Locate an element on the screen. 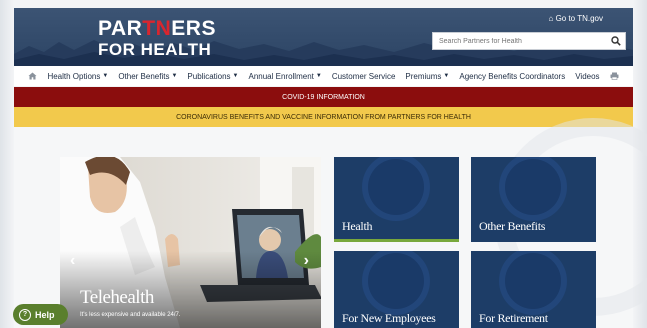 This screenshot has width=647, height=328. nav-home-icon is located at coordinates (32, 76).